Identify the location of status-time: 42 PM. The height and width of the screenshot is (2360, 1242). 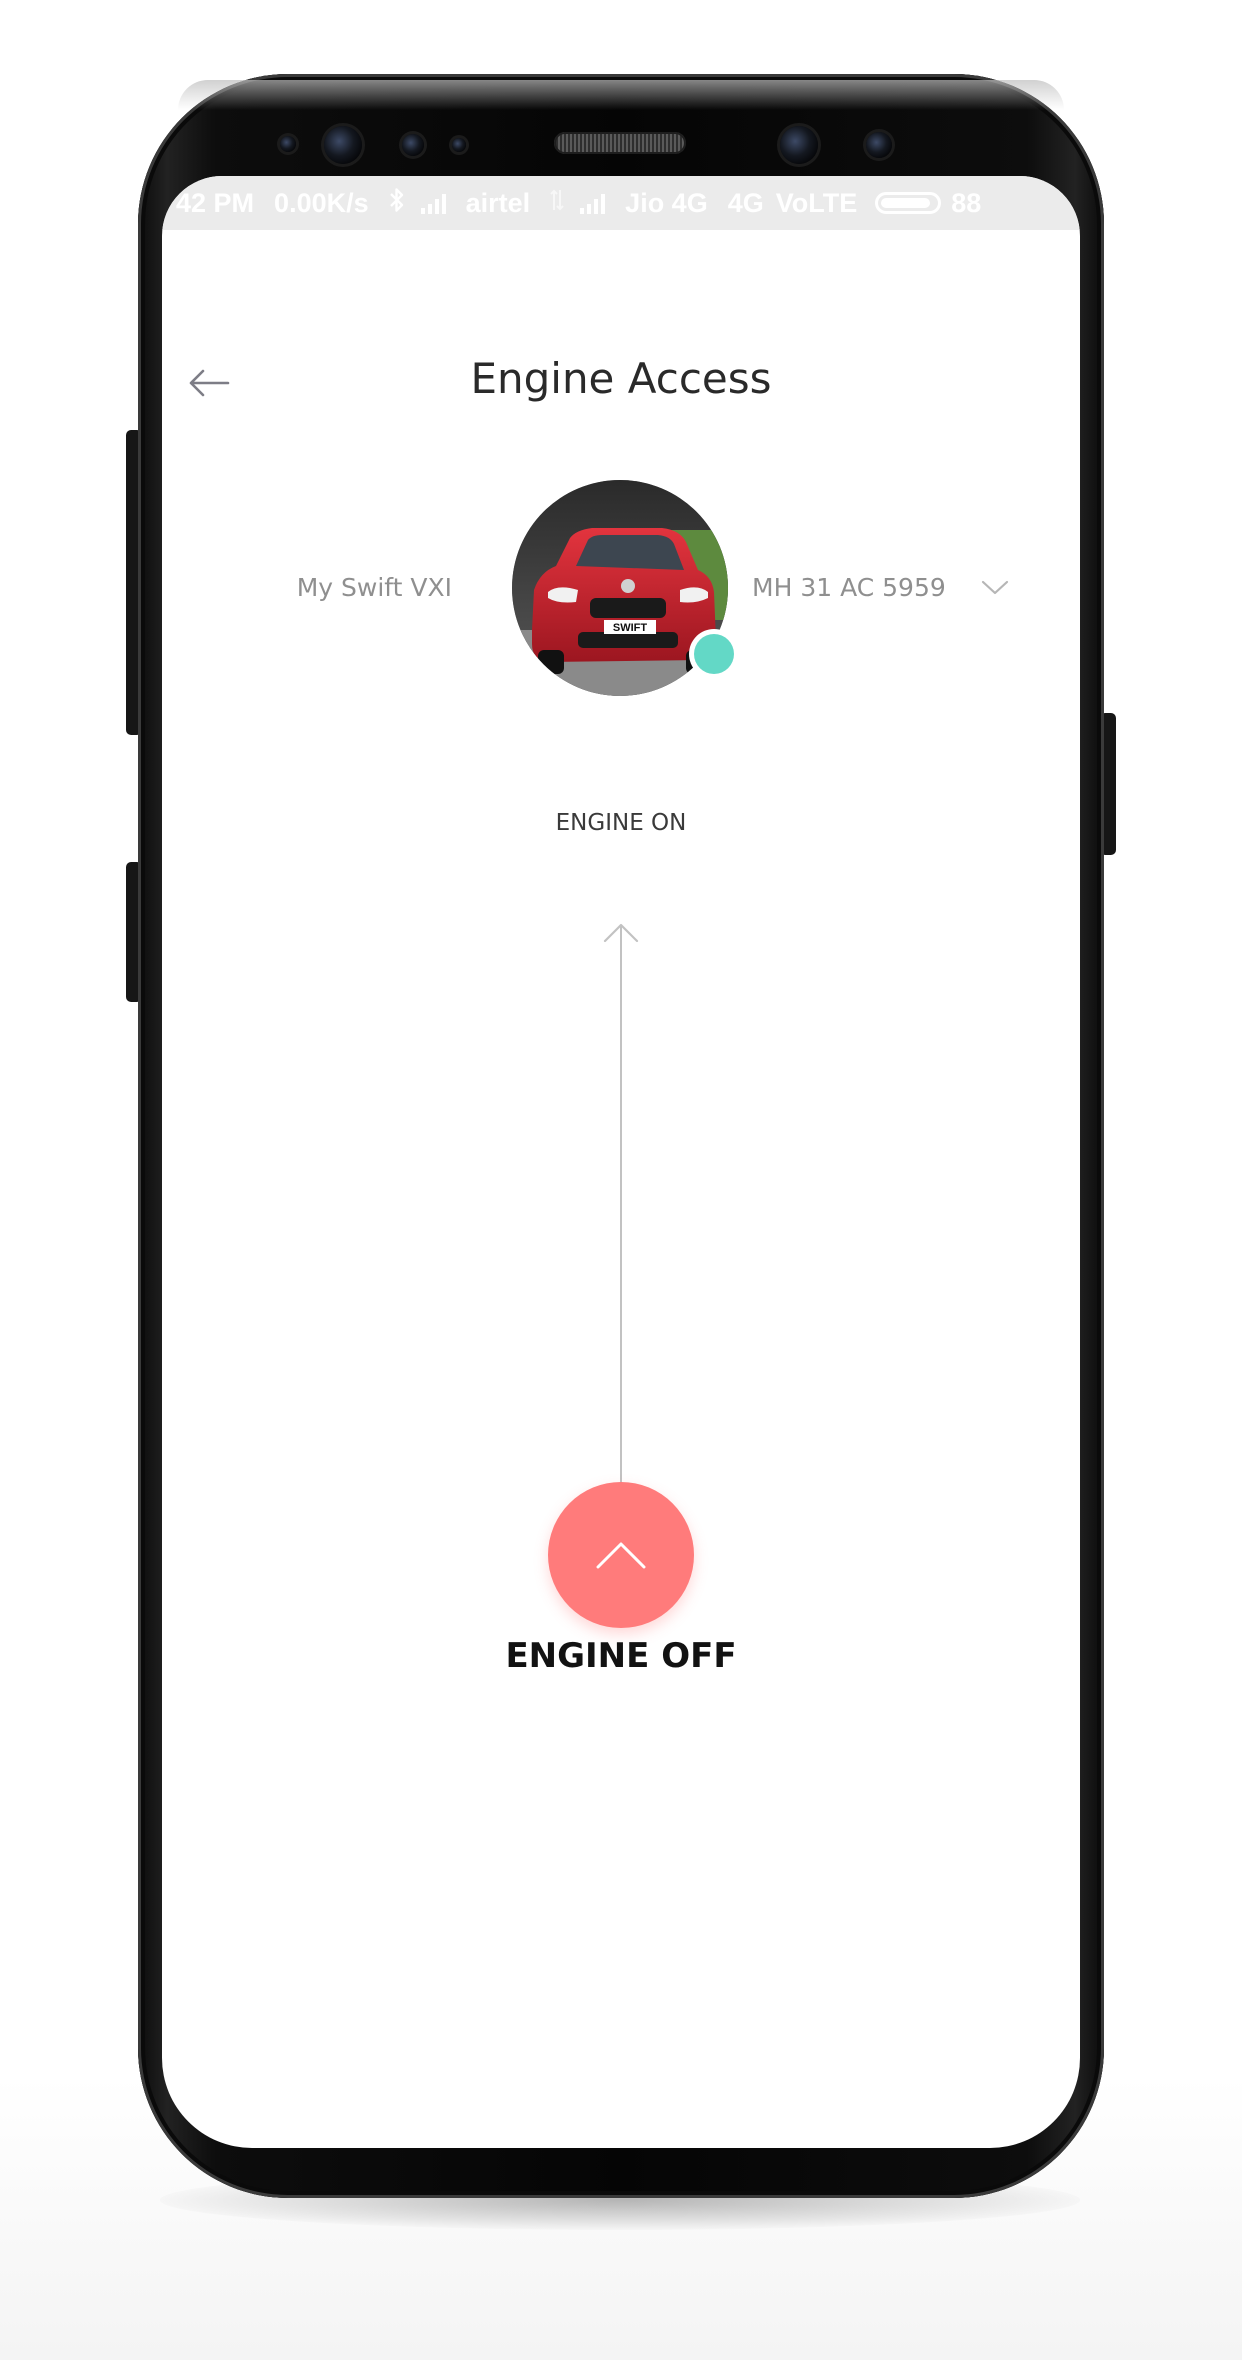
(215, 202).